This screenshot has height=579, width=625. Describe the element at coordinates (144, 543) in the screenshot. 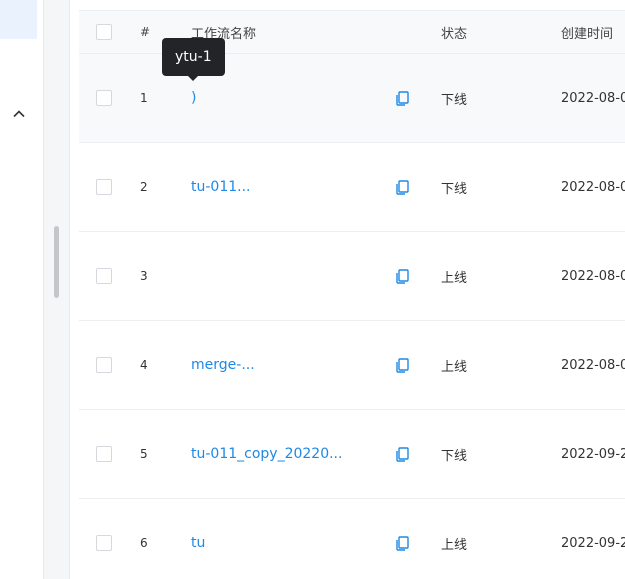

I see `row-index: 6` at that location.